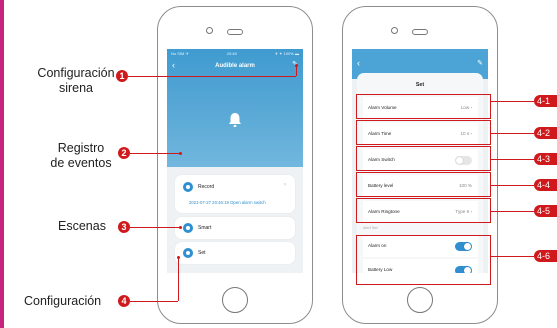  Describe the element at coordinates (545, 101) in the screenshot. I see `tag-4-1: 4-1` at that location.